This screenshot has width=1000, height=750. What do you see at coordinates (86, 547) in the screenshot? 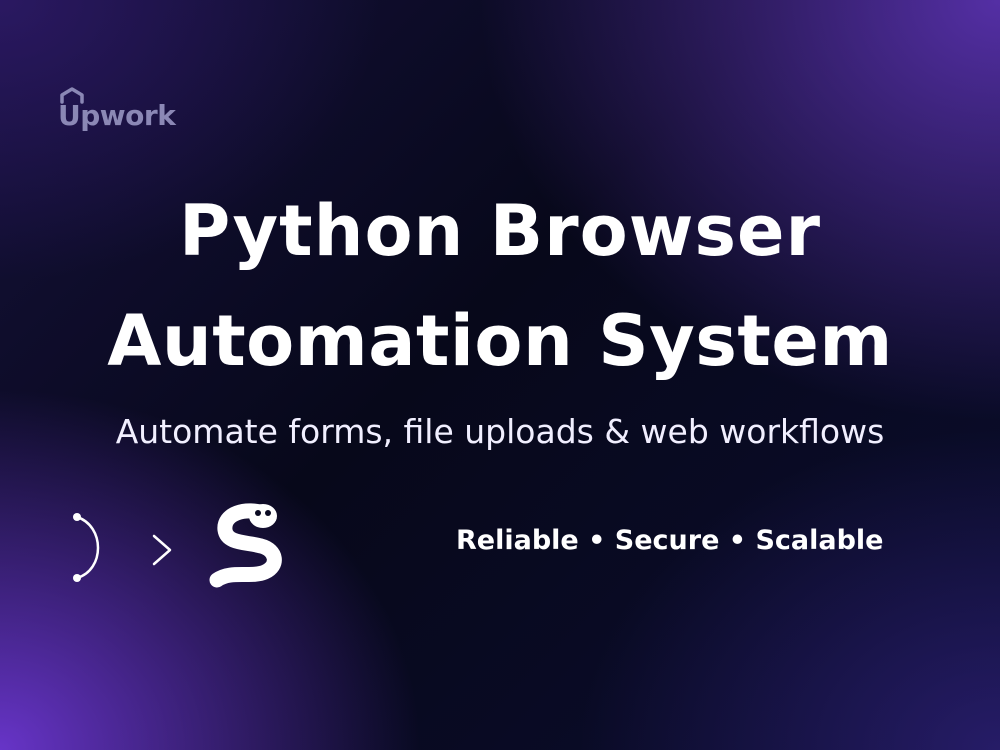
I see `branch-arrow-icon` at bounding box center [86, 547].